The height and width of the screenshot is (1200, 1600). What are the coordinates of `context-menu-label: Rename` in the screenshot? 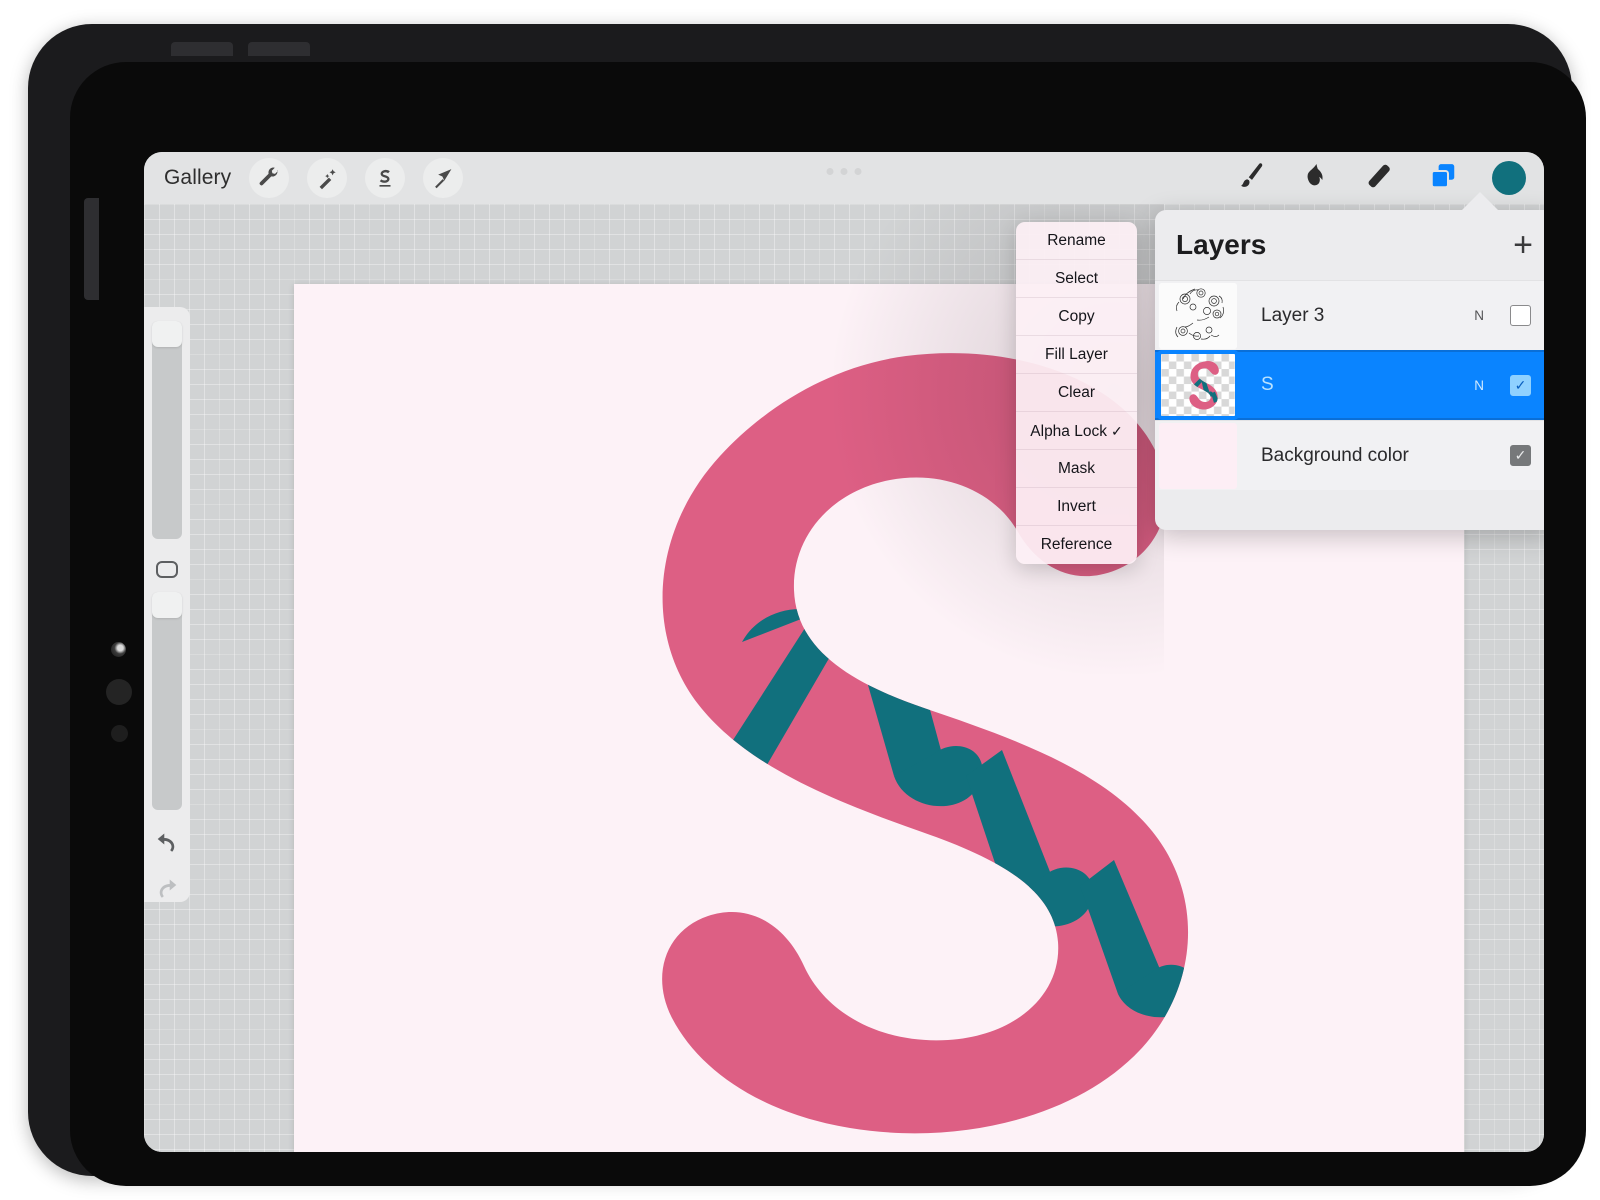 It's located at (1076, 240).